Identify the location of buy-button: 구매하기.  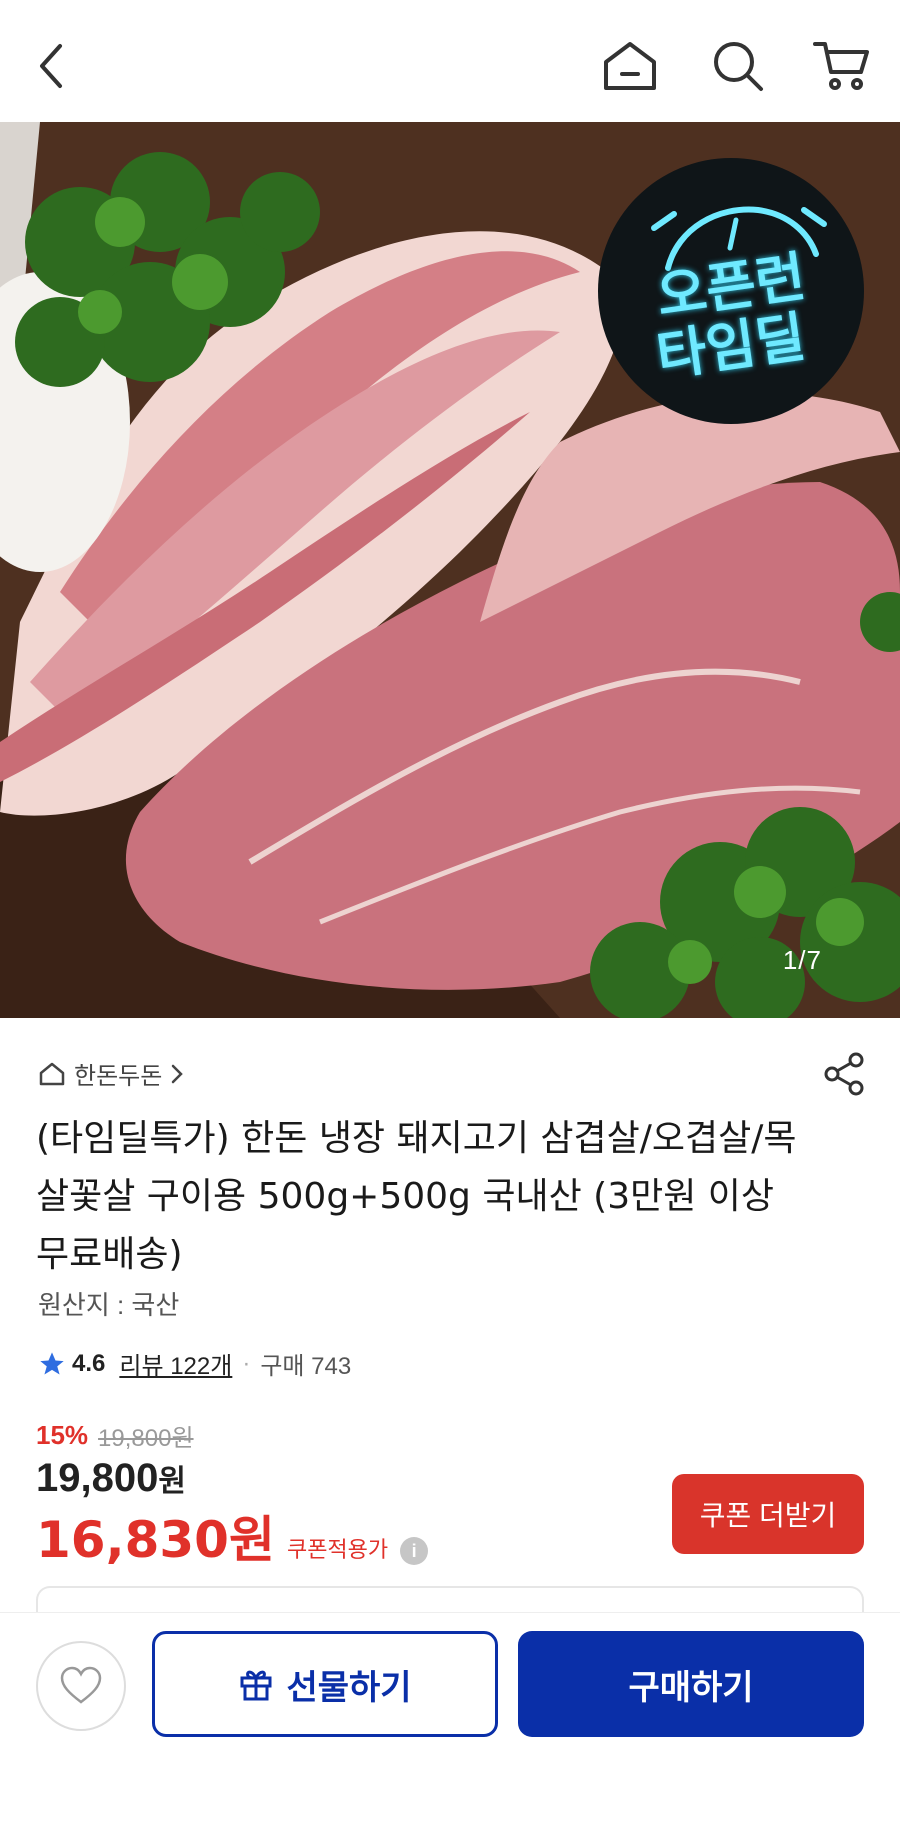
(691, 1684).